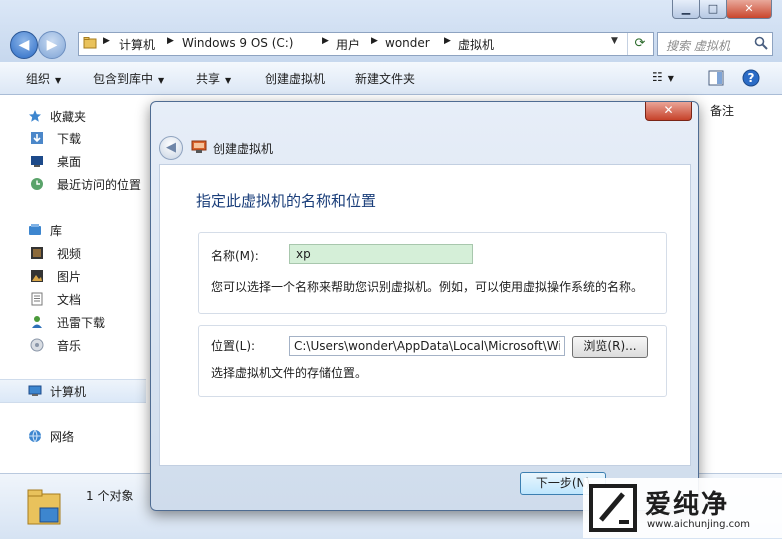  Describe the element at coordinates (476, 44) in the screenshot. I see `breadcrumb-vm: 虚拟机` at that location.